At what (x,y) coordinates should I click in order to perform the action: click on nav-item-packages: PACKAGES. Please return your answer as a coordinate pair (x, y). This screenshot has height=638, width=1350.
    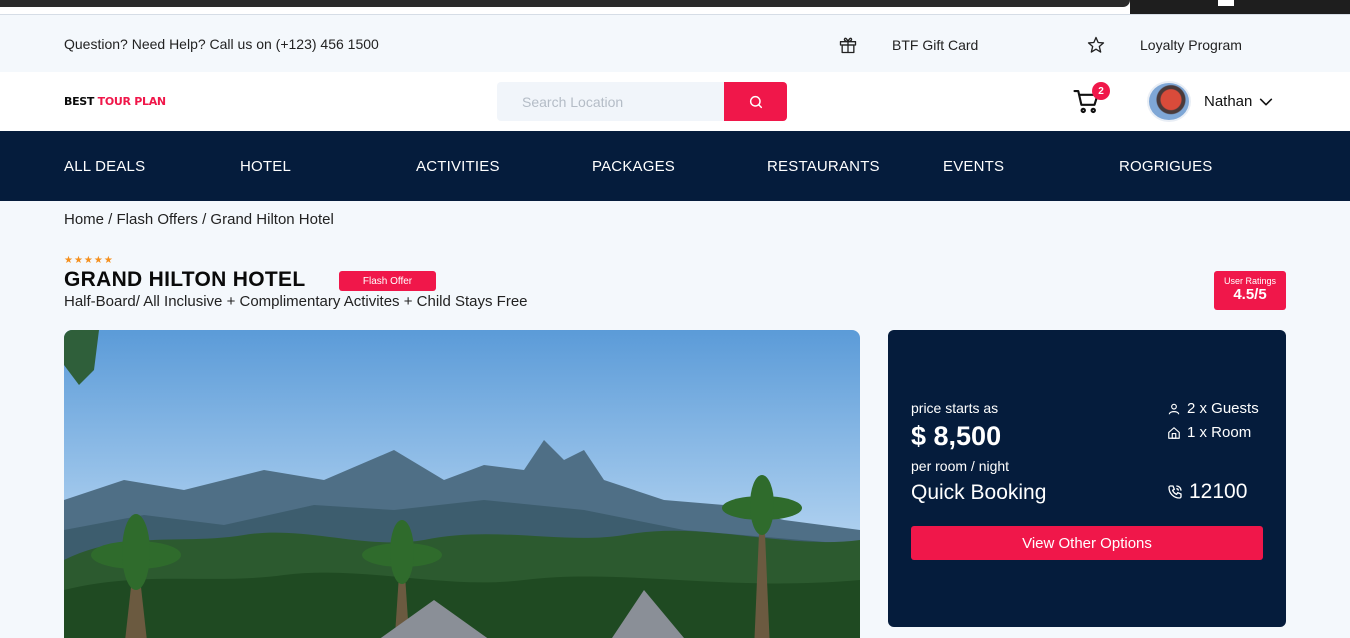
    Looking at the image, I should click on (633, 166).